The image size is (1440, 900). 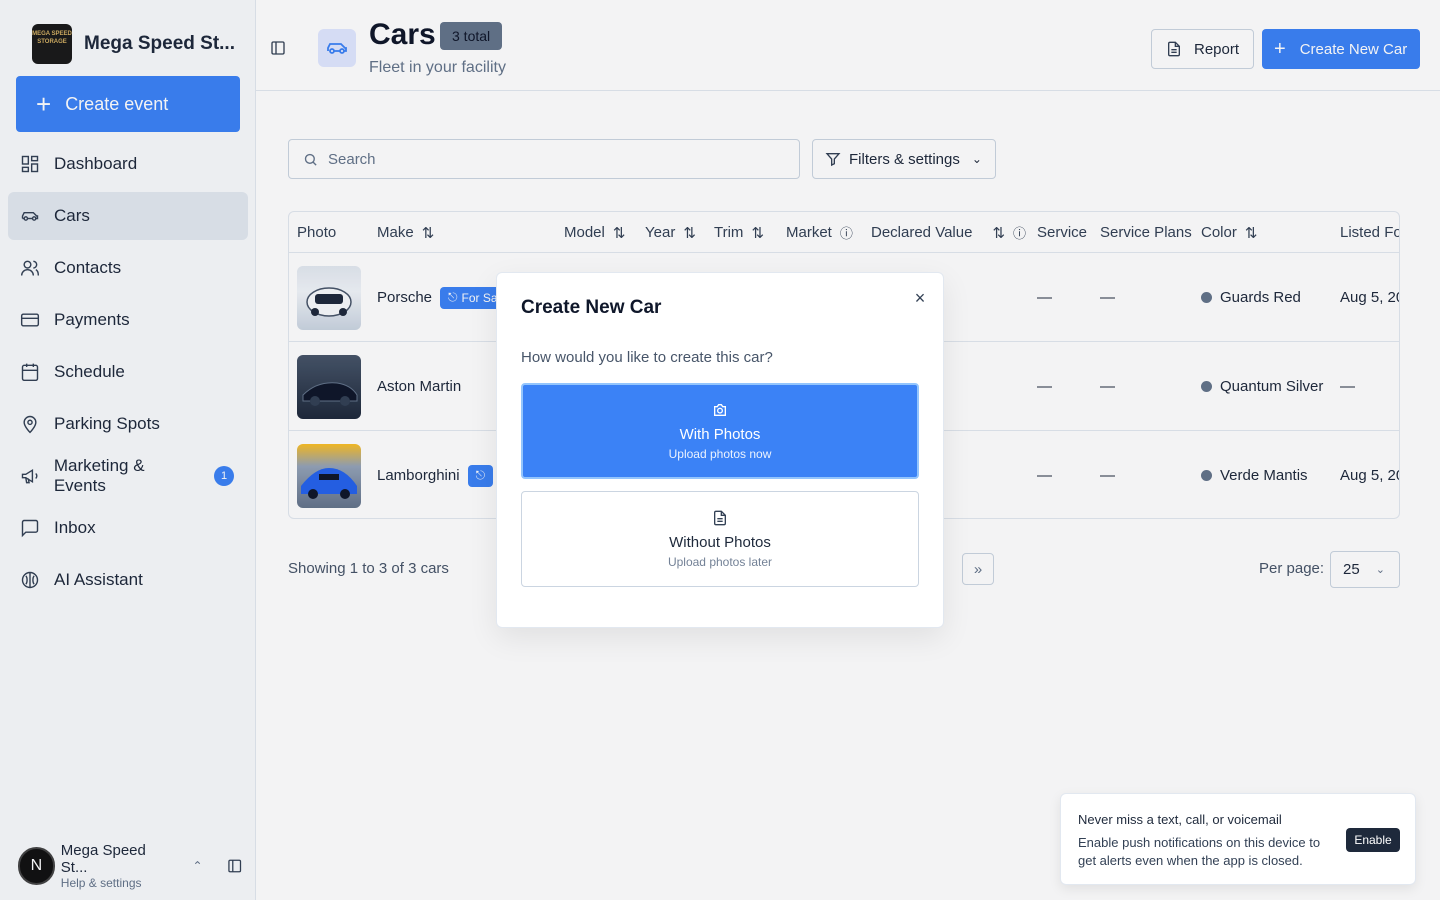 I want to click on document-icon, so click(x=720, y=517).